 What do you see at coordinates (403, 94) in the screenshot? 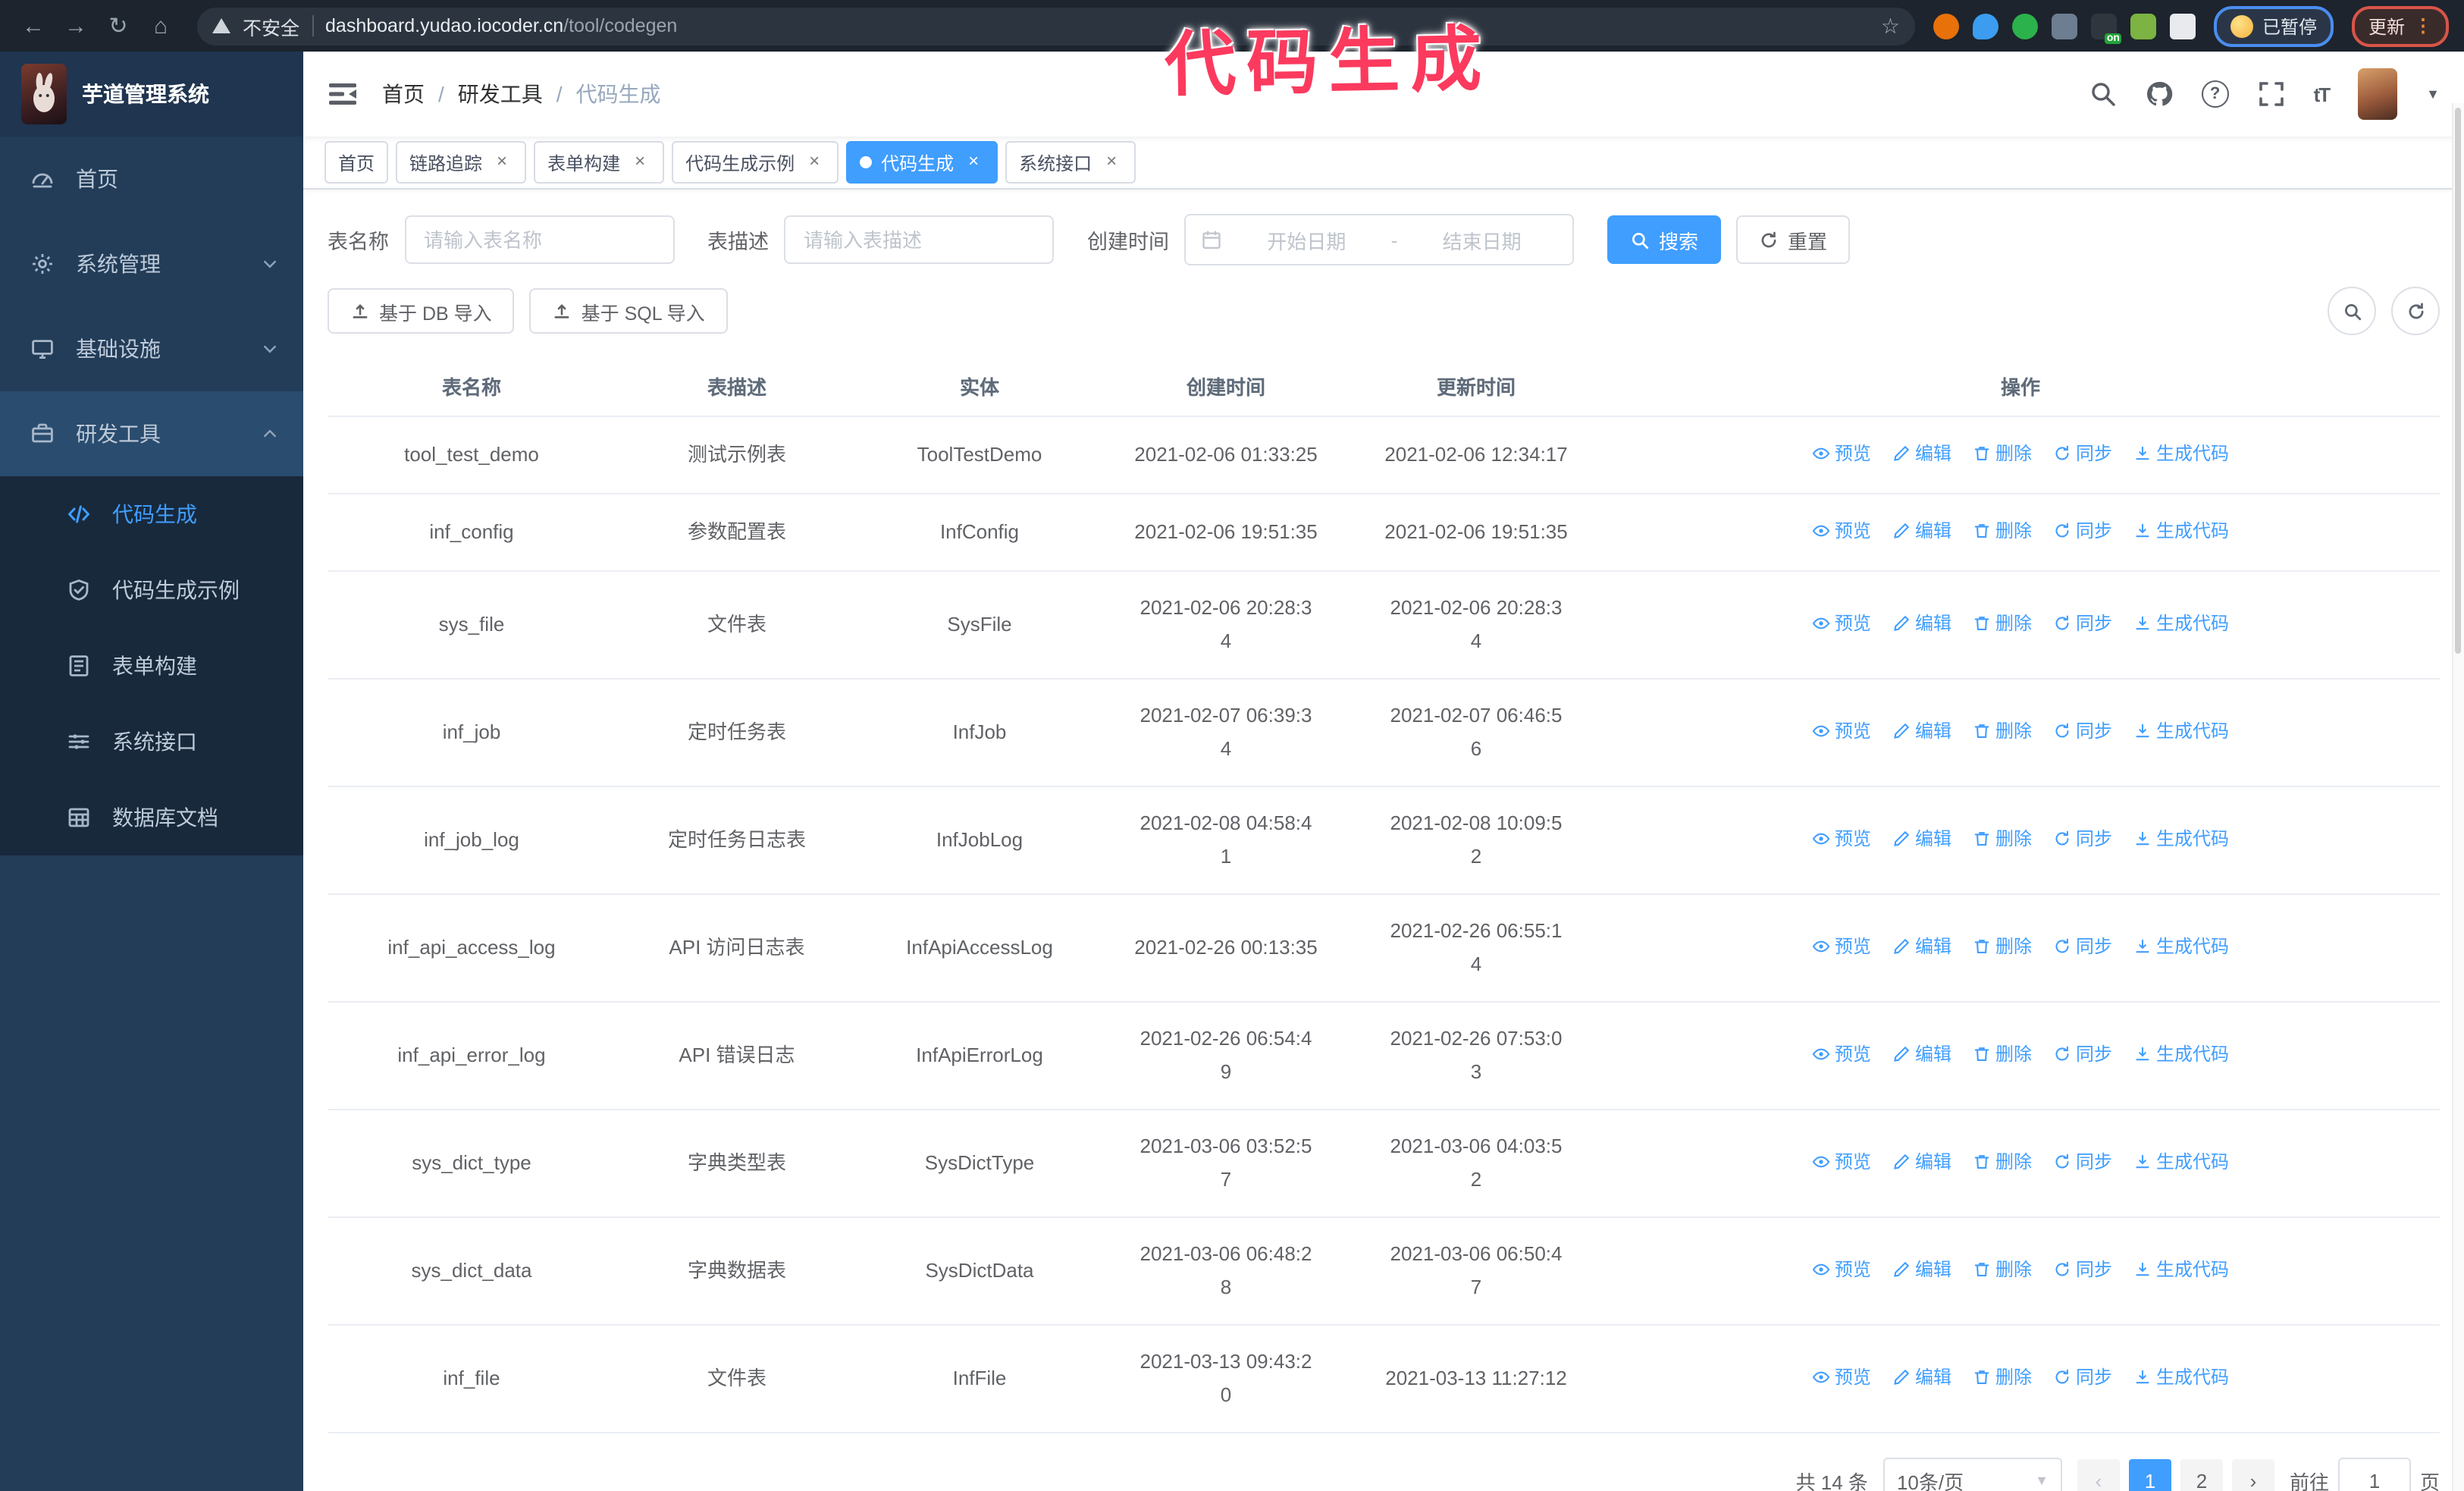
I see `breadcrumb-home: 首页` at bounding box center [403, 94].